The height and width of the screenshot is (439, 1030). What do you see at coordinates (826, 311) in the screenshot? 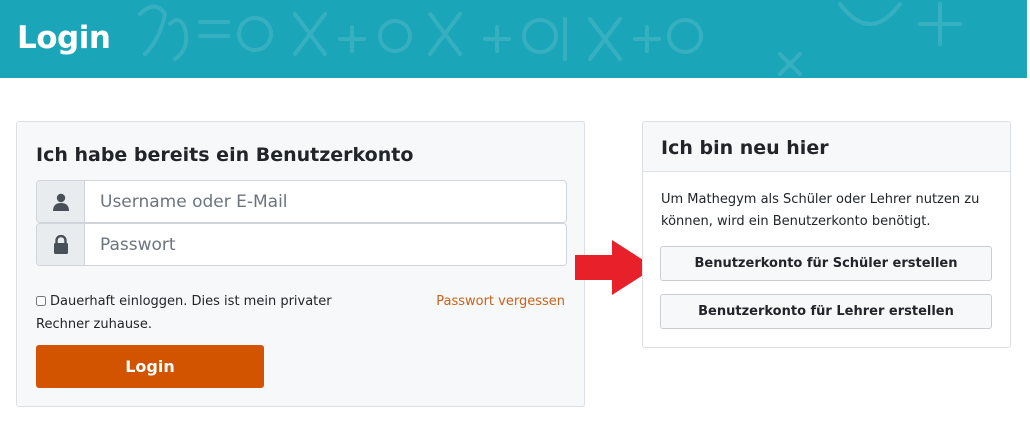
I see `create-teacher-account-button: Benutzerkonto für Lehrer erstellen` at bounding box center [826, 311].